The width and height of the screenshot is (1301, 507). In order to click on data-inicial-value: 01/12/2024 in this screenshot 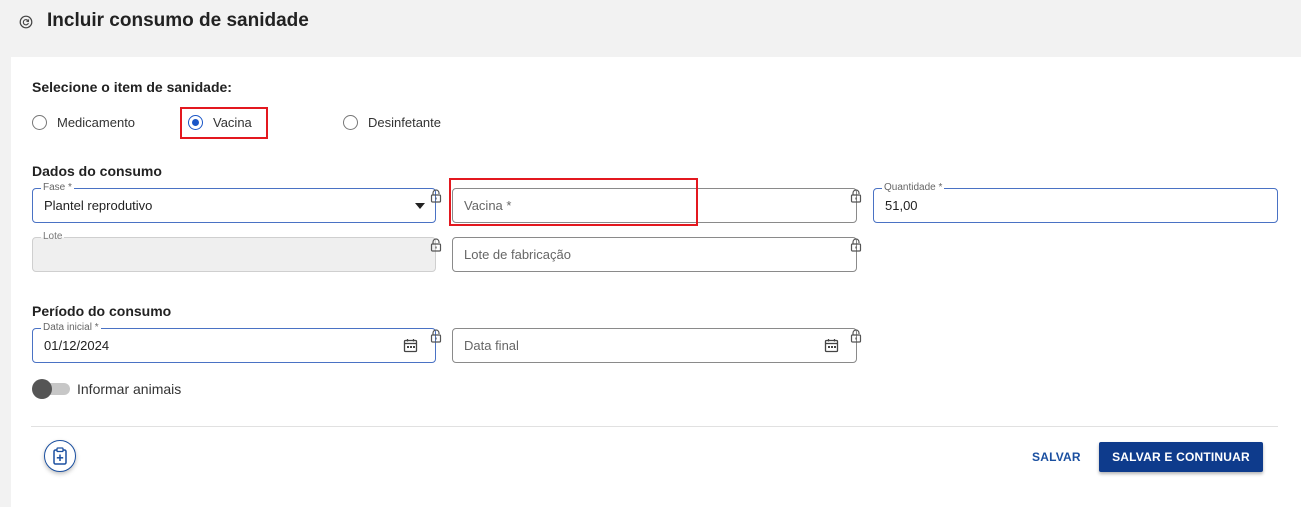, I will do `click(77, 345)`.